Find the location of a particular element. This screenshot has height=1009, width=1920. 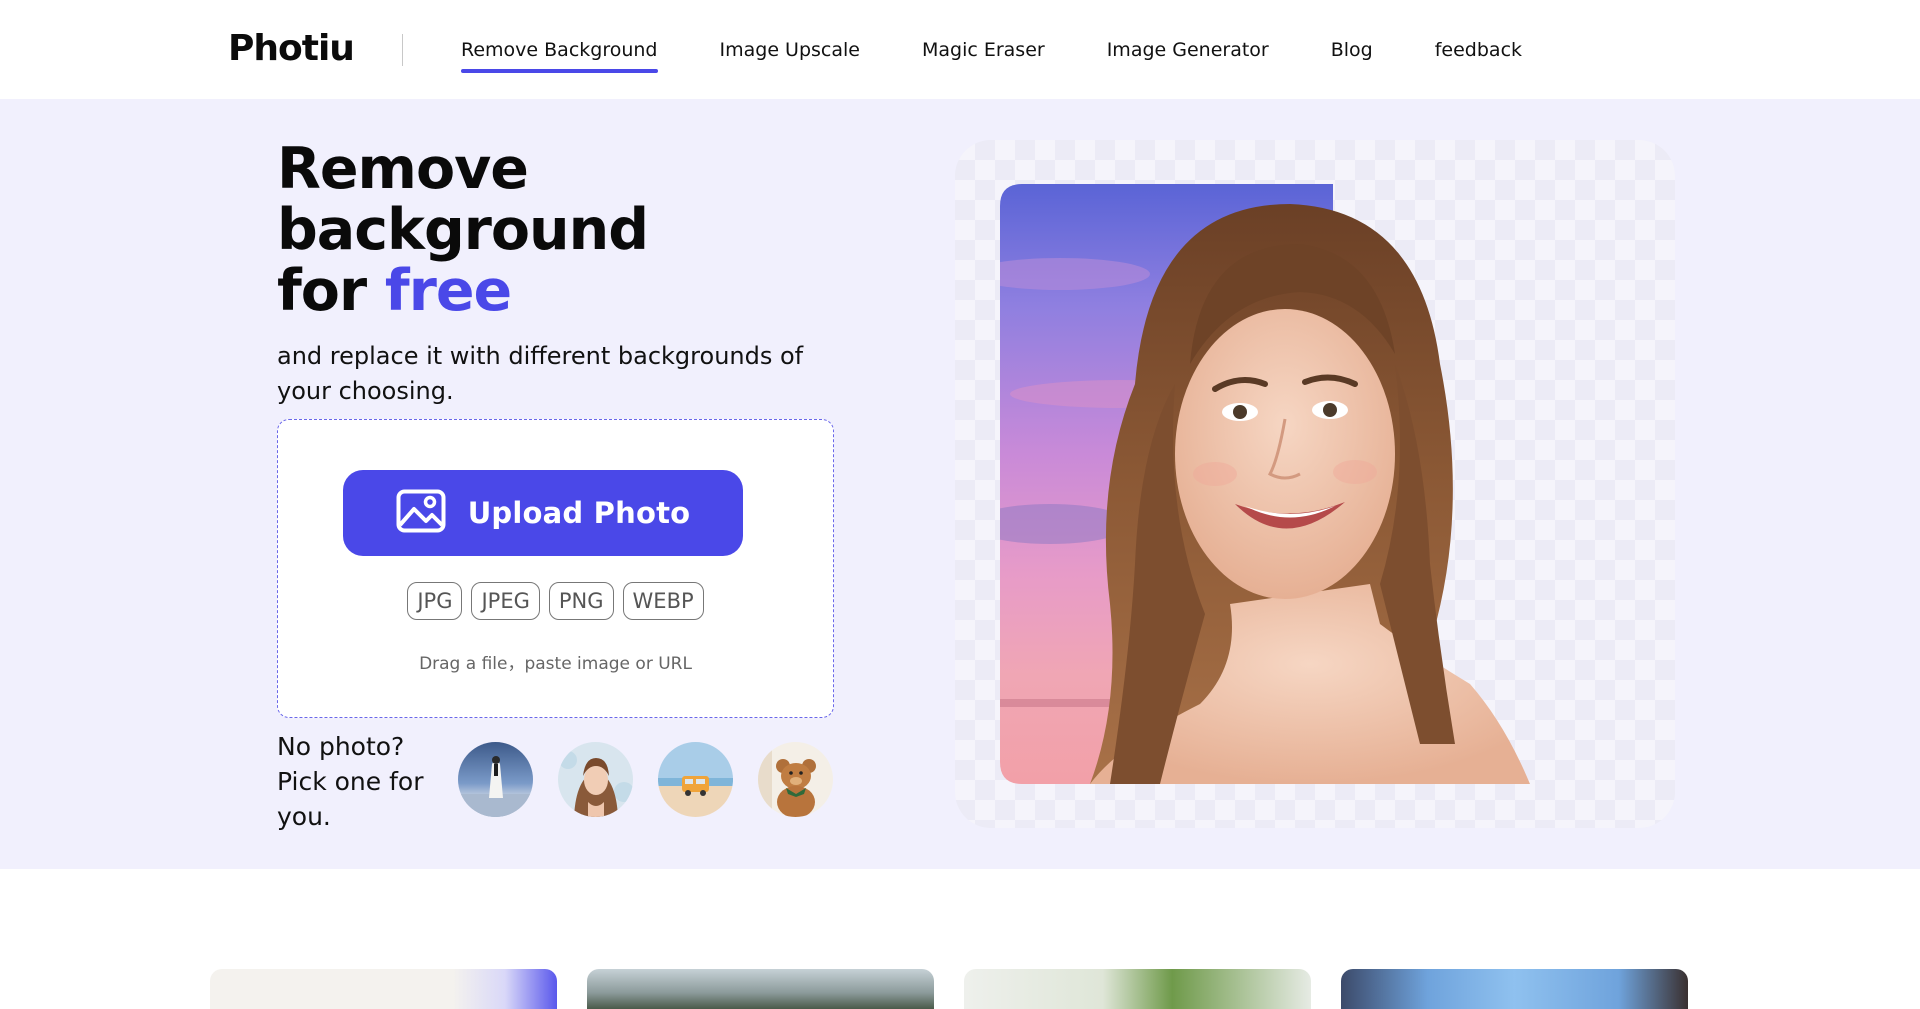

nav-image-upscale: Image Upscale is located at coordinates (790, 50).